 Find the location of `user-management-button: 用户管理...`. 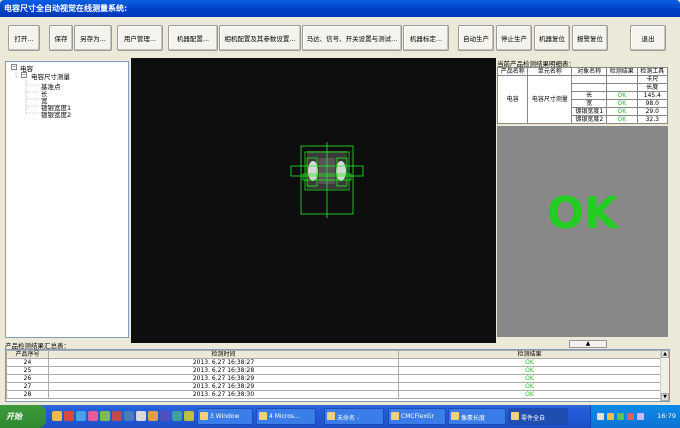

user-management-button: 用户管理... is located at coordinates (140, 38).